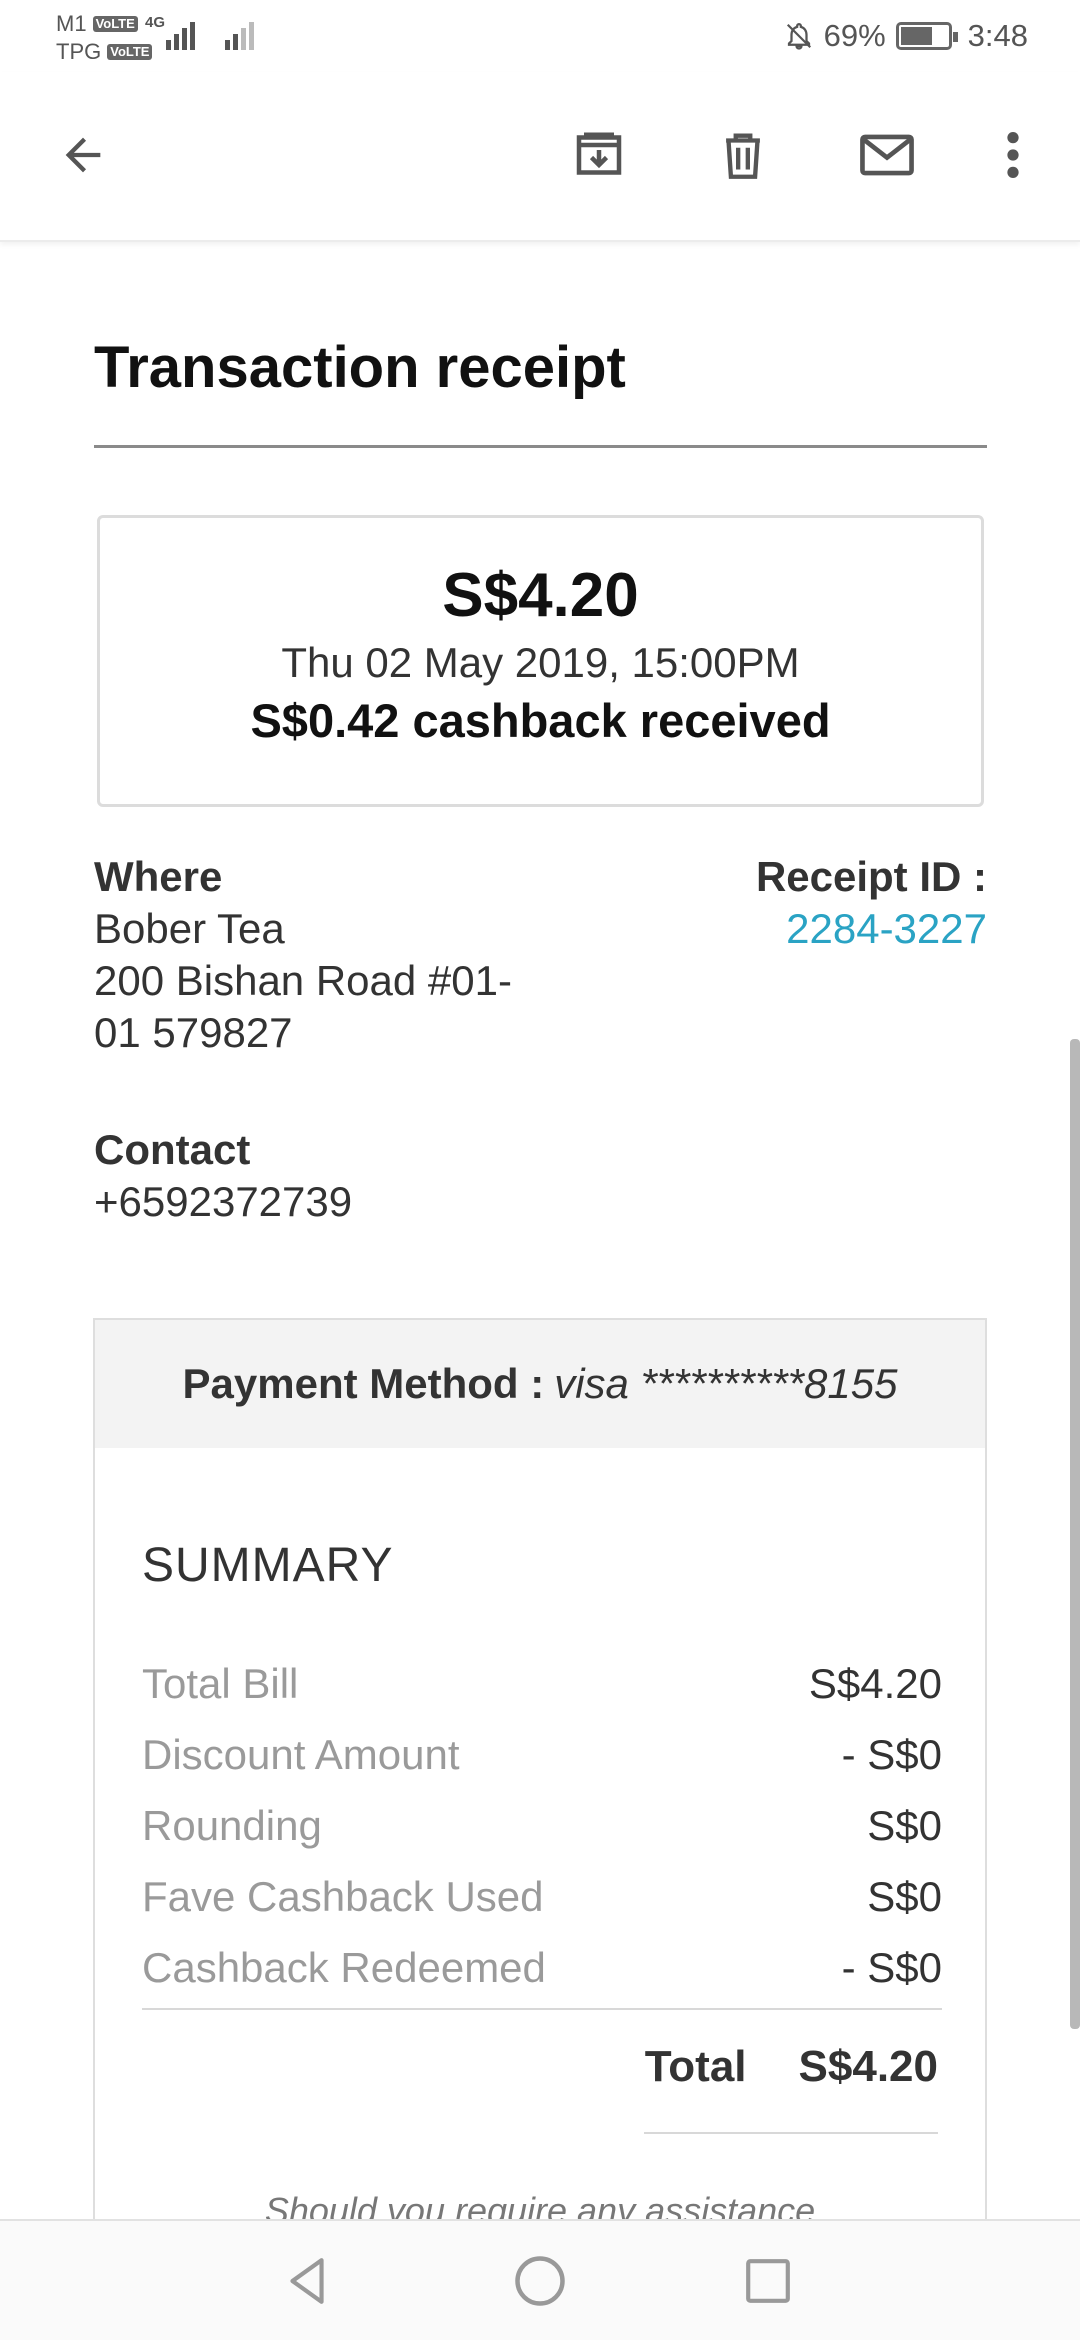 The height and width of the screenshot is (2340, 1080). I want to click on battery-percent: 69%, so click(854, 35).